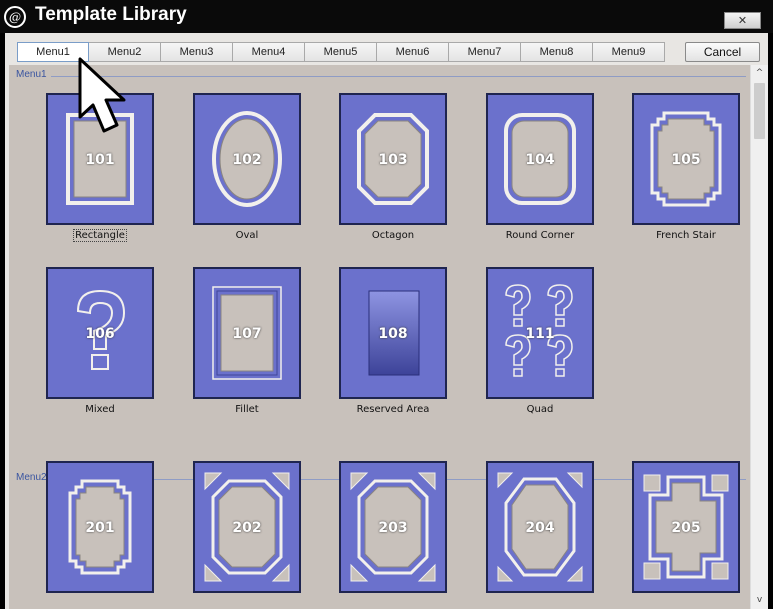 This screenshot has width=773, height=609. I want to click on close-button: ✕, so click(742, 20).